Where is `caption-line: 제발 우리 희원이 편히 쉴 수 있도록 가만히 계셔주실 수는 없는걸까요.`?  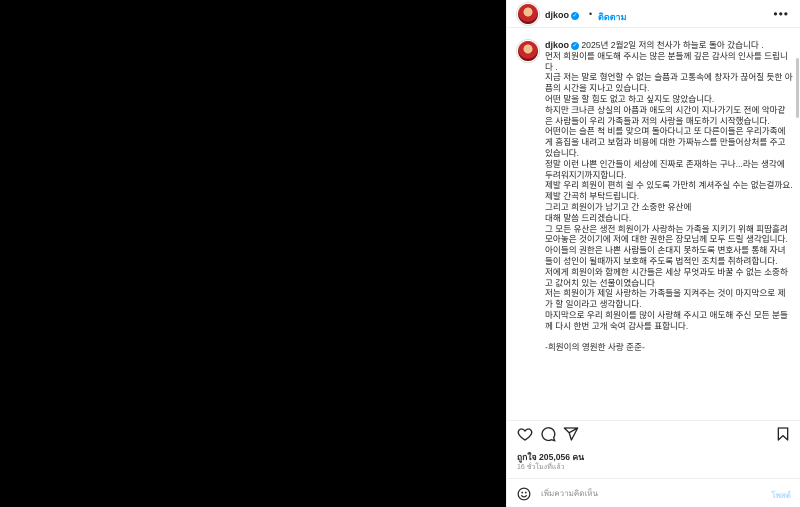 caption-line: 제발 우리 희원이 편히 쉴 수 있도록 가만히 계셔주실 수는 없는걸까요. is located at coordinates (669, 185).